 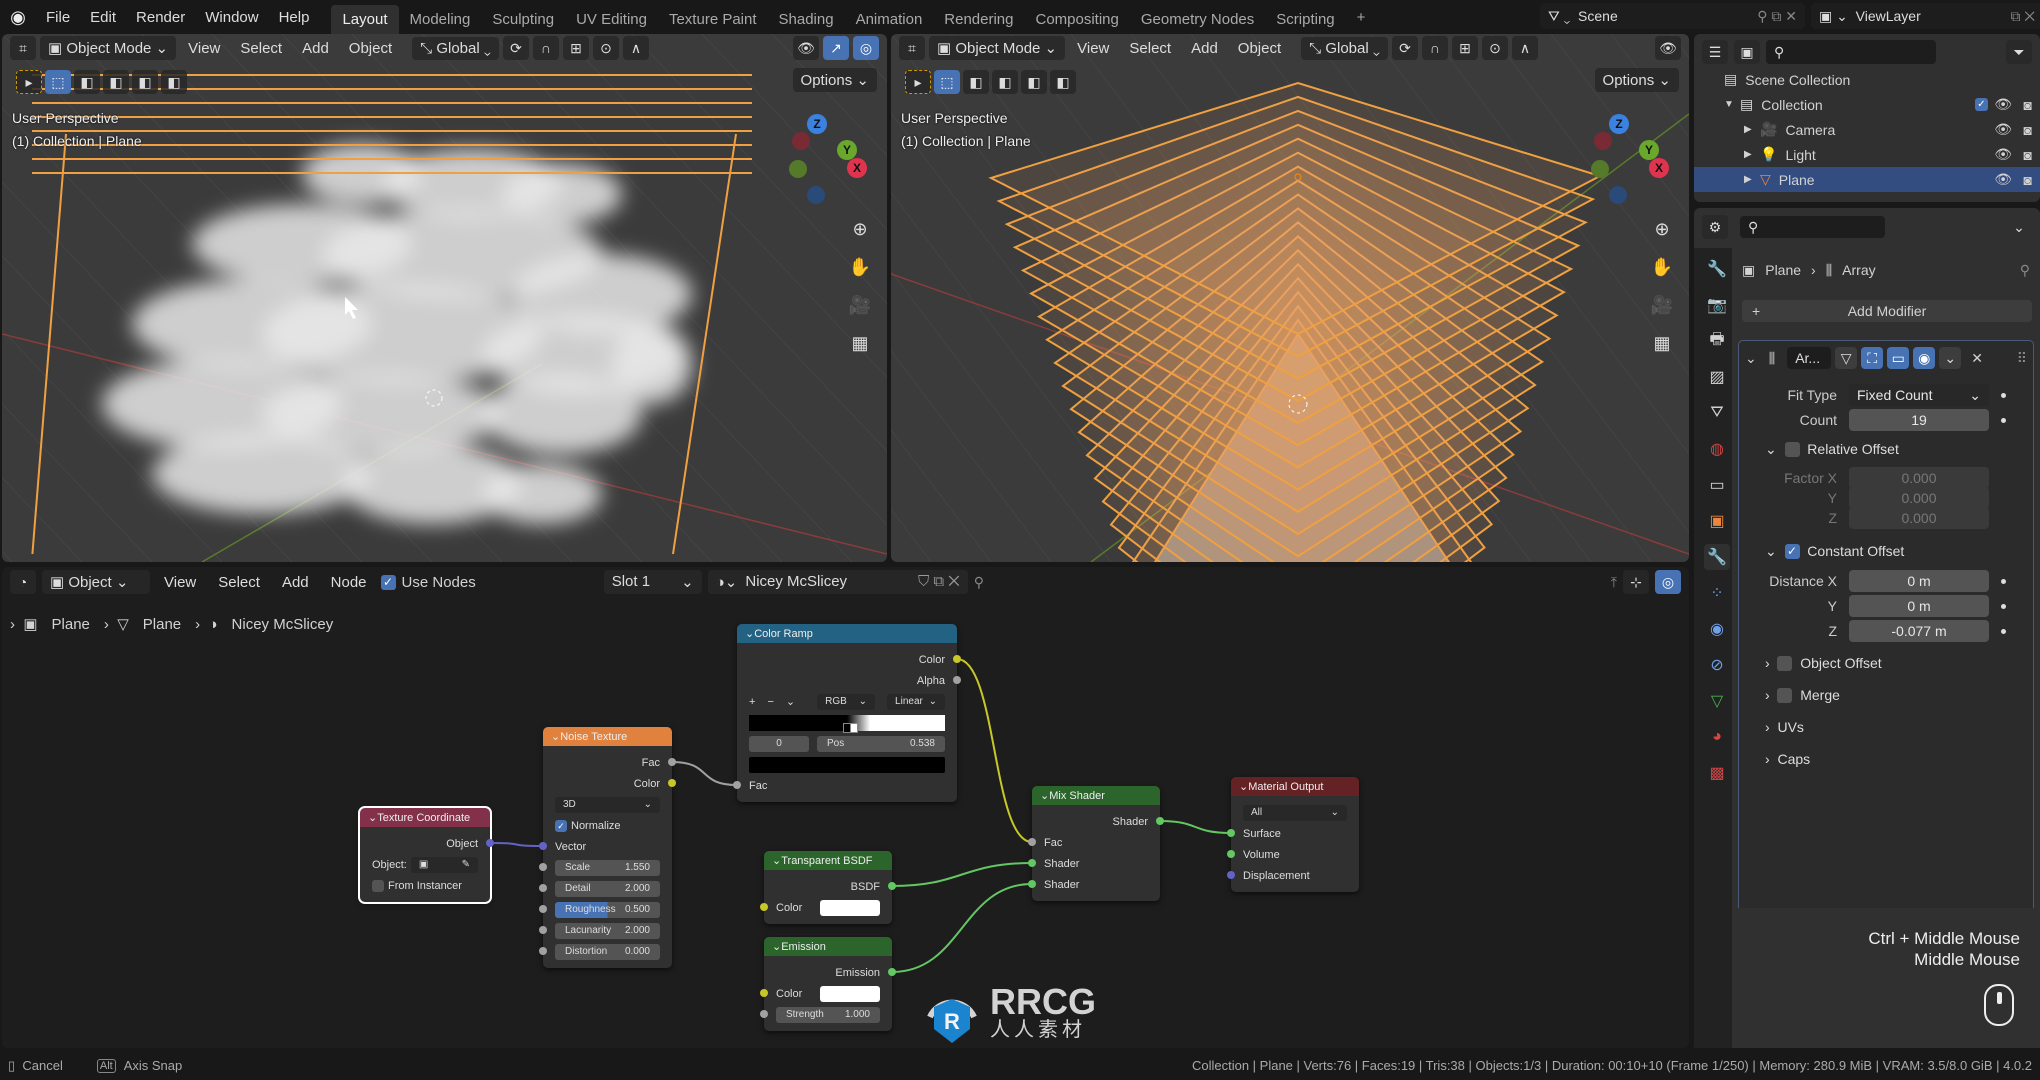 I want to click on workspace-tab-compositing: Compositing, so click(x=1077, y=19).